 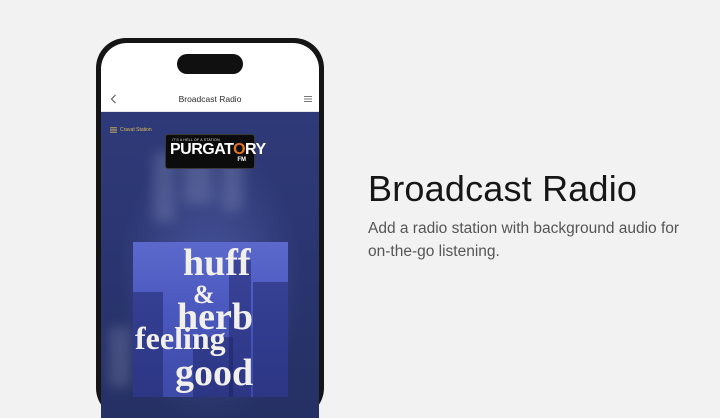 I want to click on album-text-good: good, so click(x=214, y=373).